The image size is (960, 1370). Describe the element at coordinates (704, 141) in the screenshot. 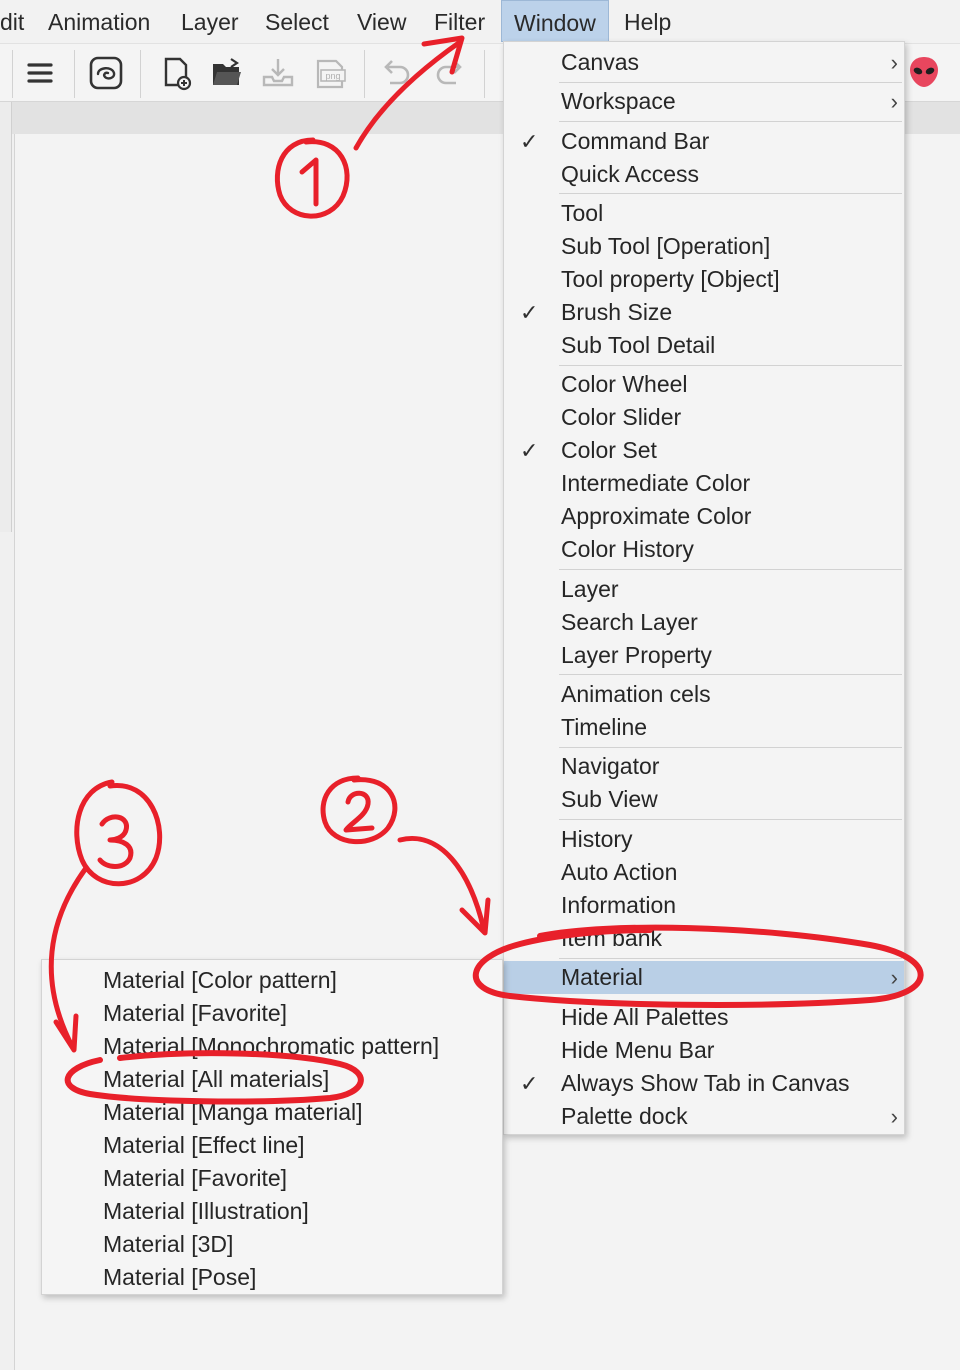

I see `window-menu-item-command-bar: ✓ Command Bar` at that location.